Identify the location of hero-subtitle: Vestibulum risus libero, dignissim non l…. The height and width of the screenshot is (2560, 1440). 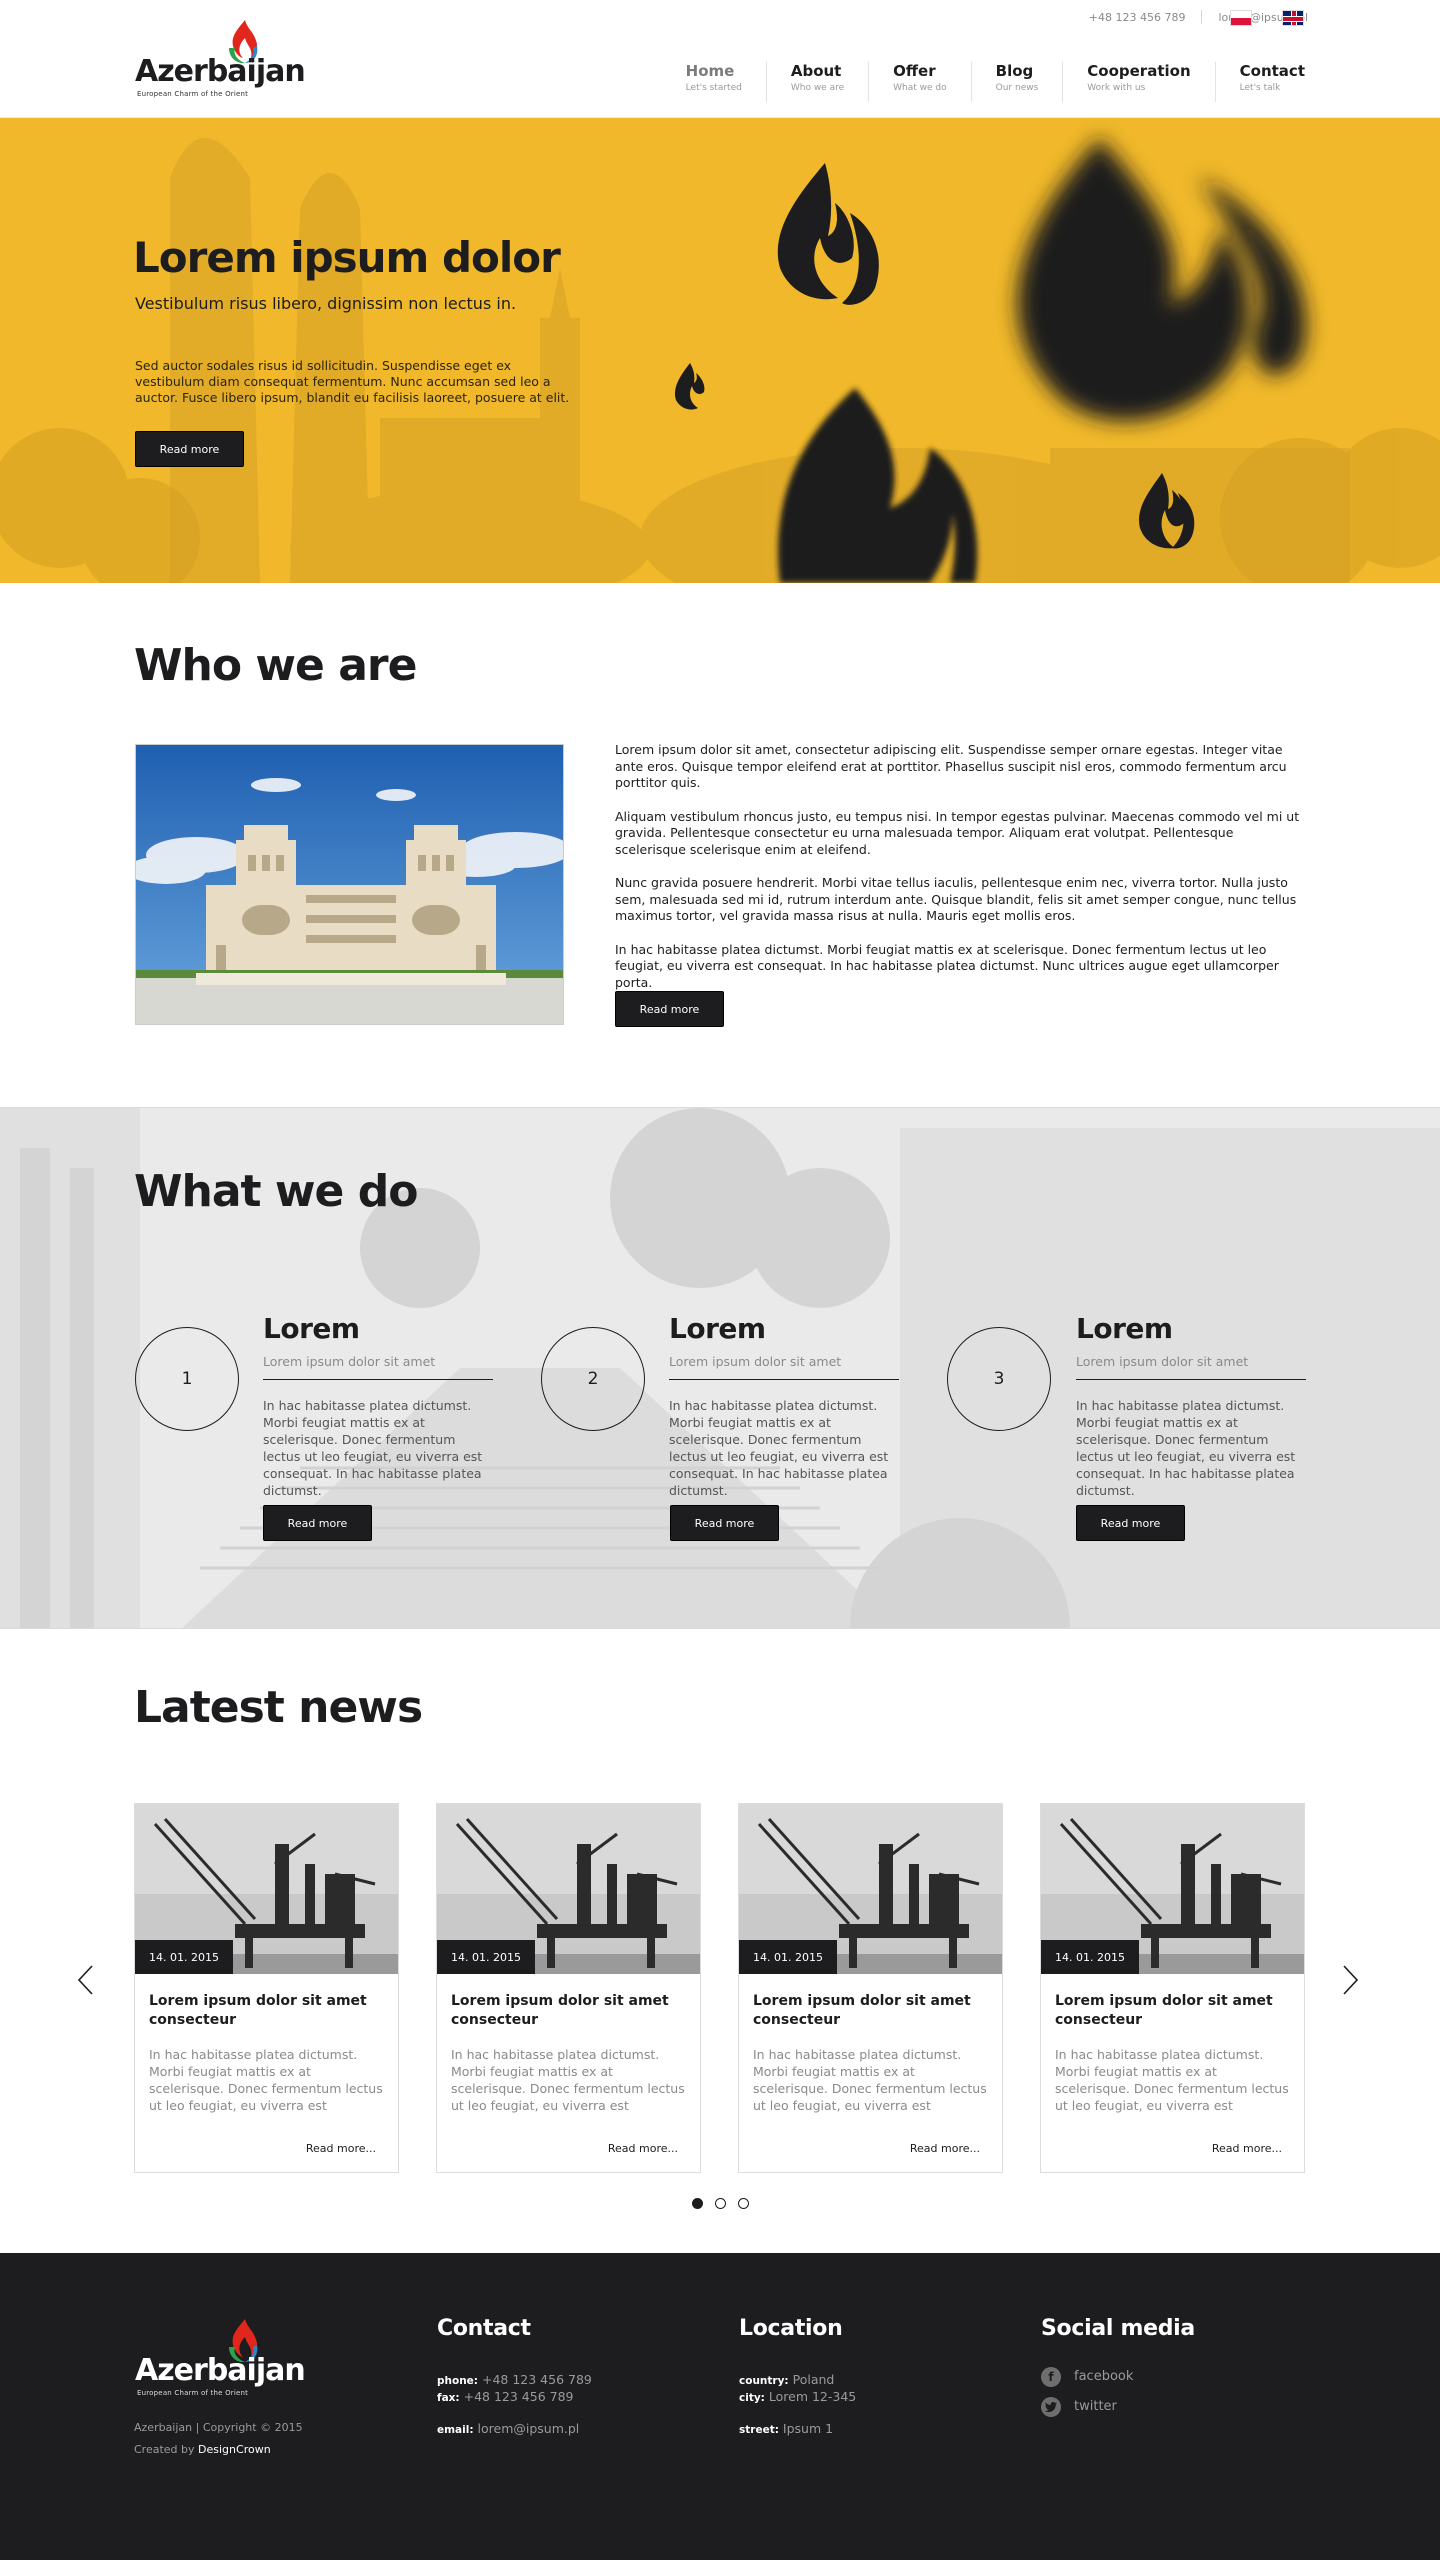
(326, 303).